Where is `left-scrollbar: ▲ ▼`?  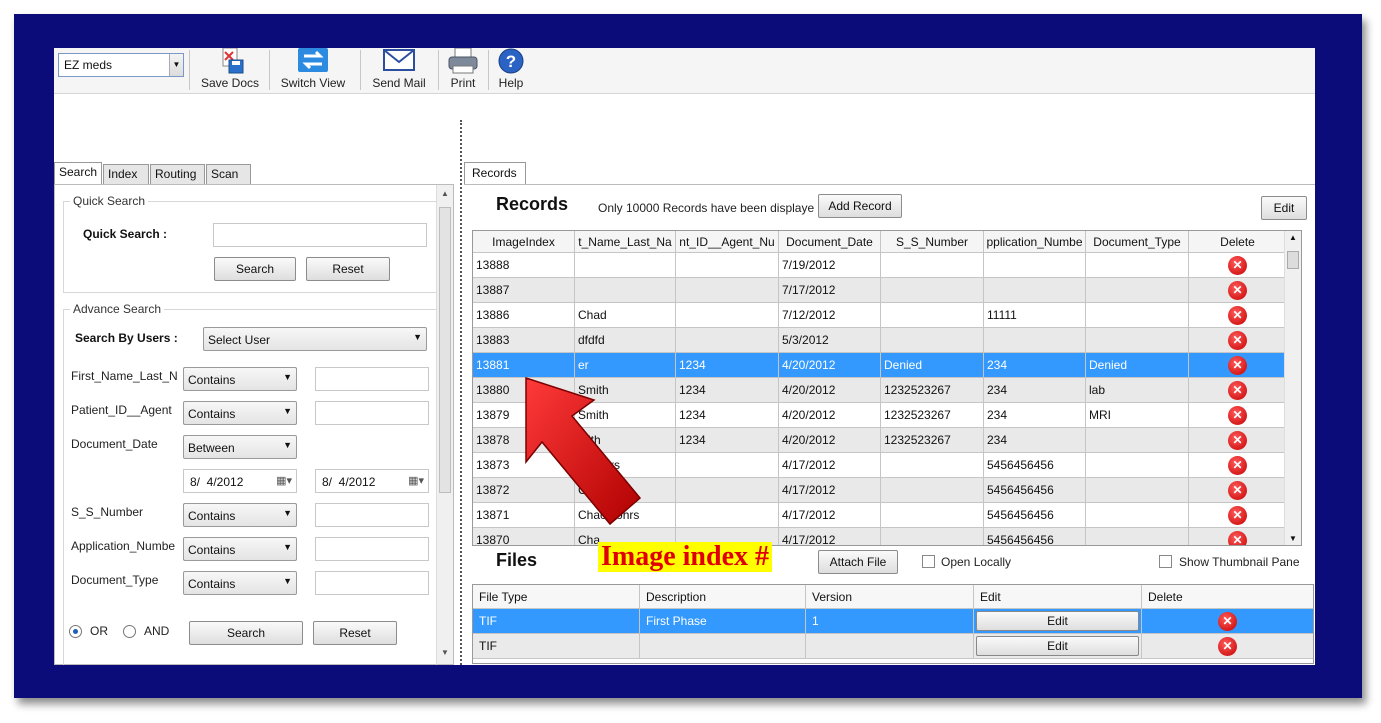 left-scrollbar: ▲ ▼ is located at coordinates (444, 424).